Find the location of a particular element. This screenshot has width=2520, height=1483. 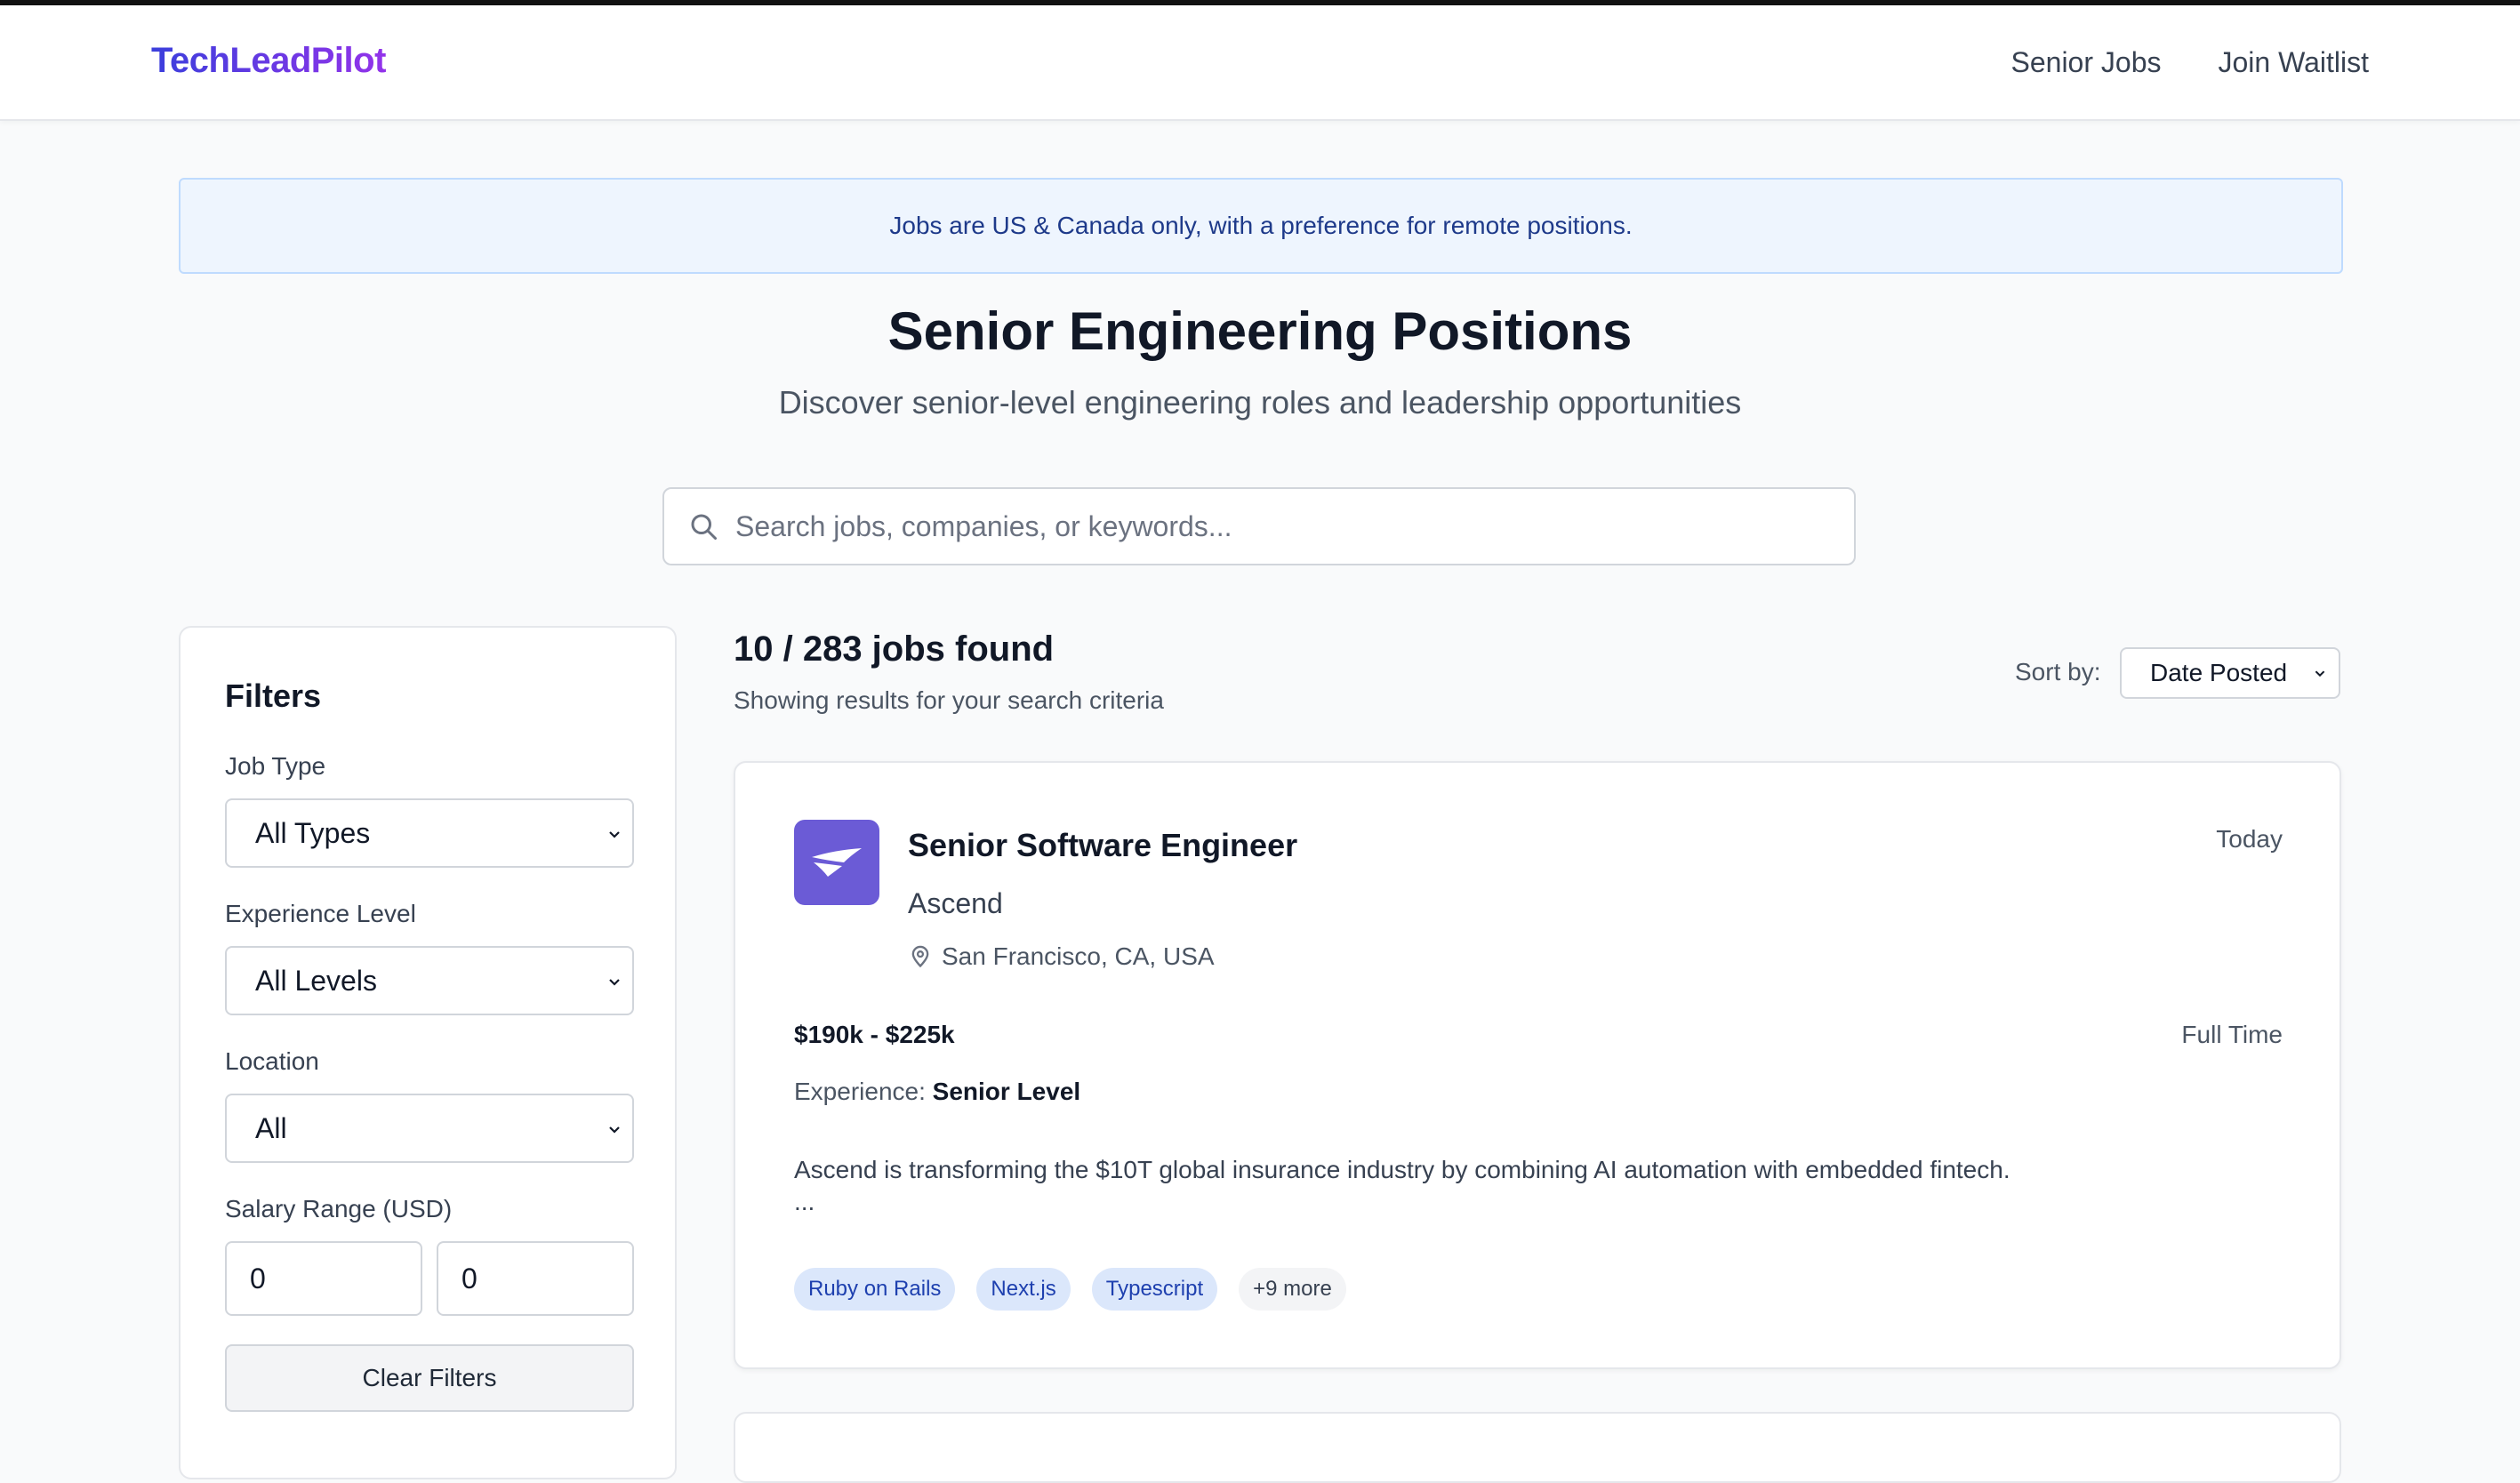

job-location-text: San Francisco, CA, USA is located at coordinates (1079, 956).